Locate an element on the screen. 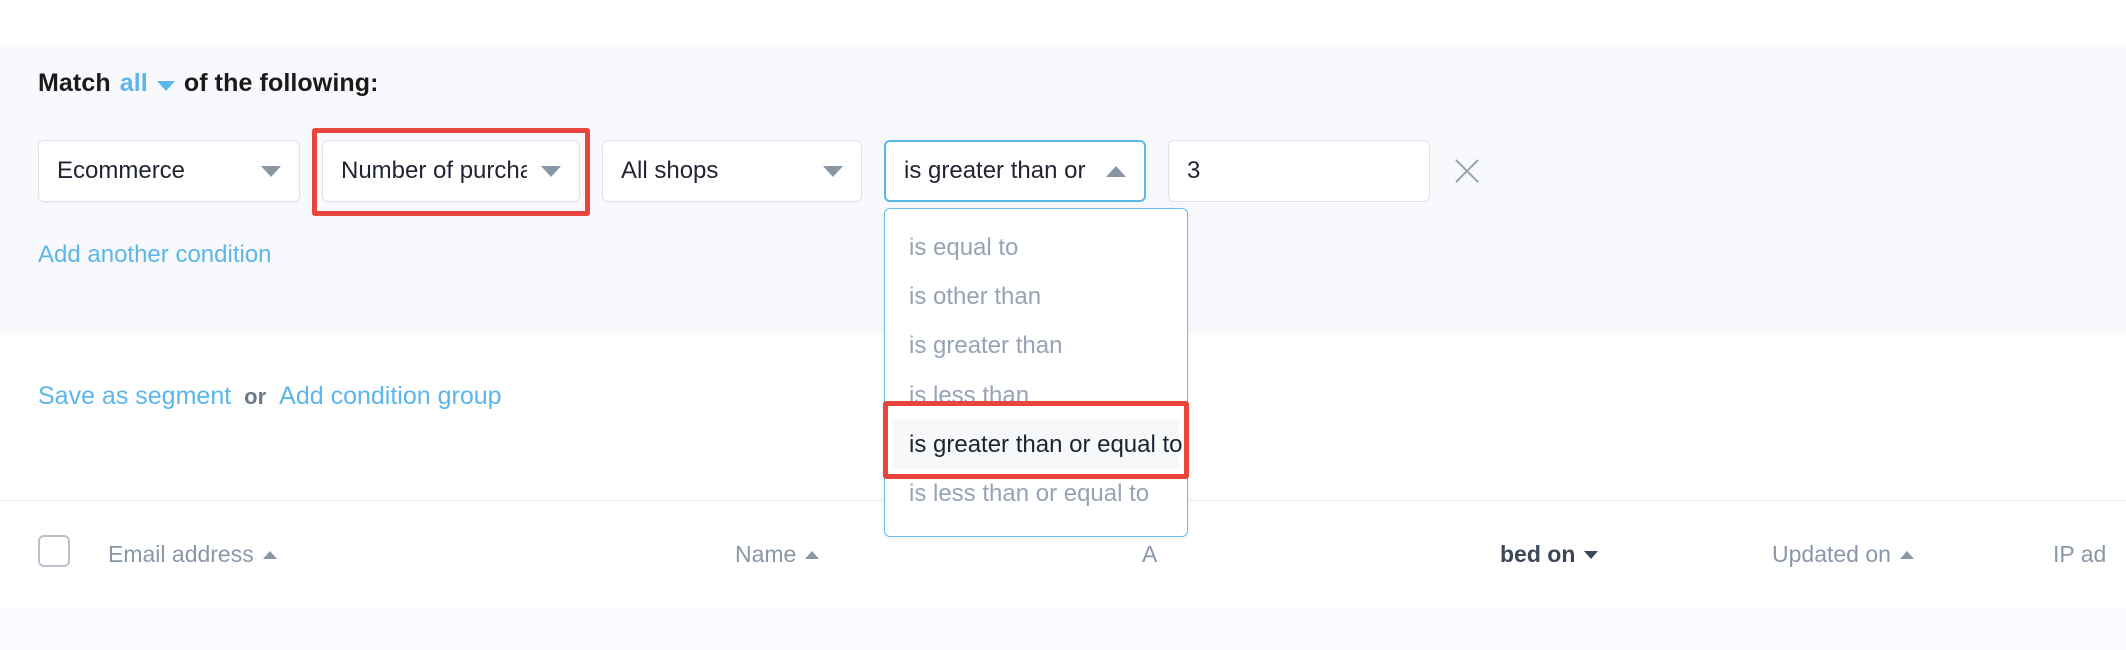 The height and width of the screenshot is (650, 2126). table-column-updated-on: Updated on is located at coordinates (1843, 554).